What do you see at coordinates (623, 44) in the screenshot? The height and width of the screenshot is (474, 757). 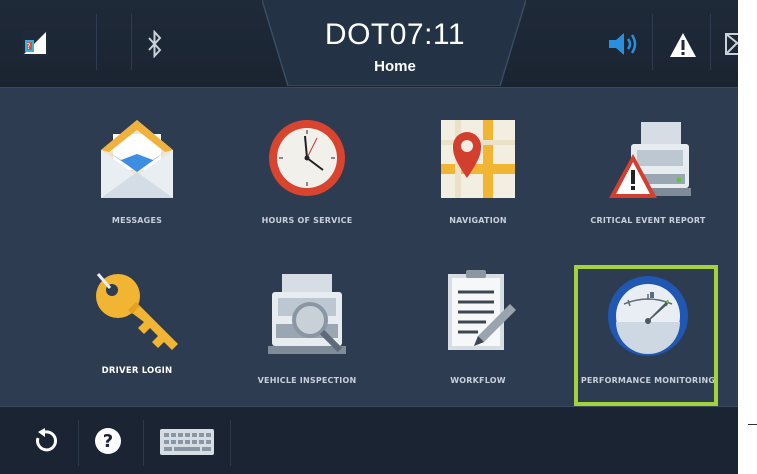 I see `volume-icon` at bounding box center [623, 44].